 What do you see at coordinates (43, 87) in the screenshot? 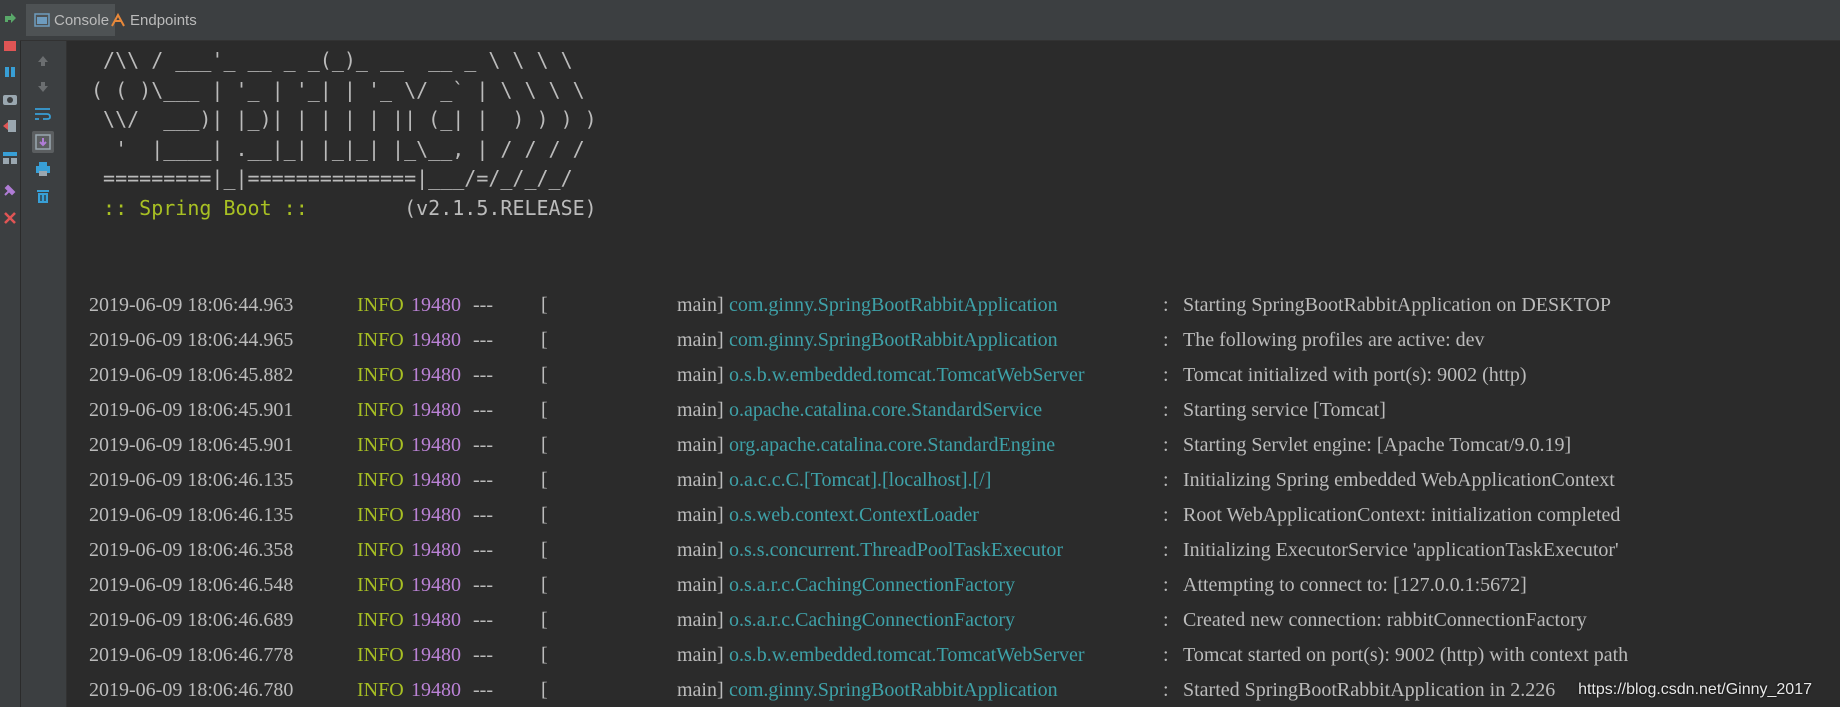
I see `down-arrow-button` at bounding box center [43, 87].